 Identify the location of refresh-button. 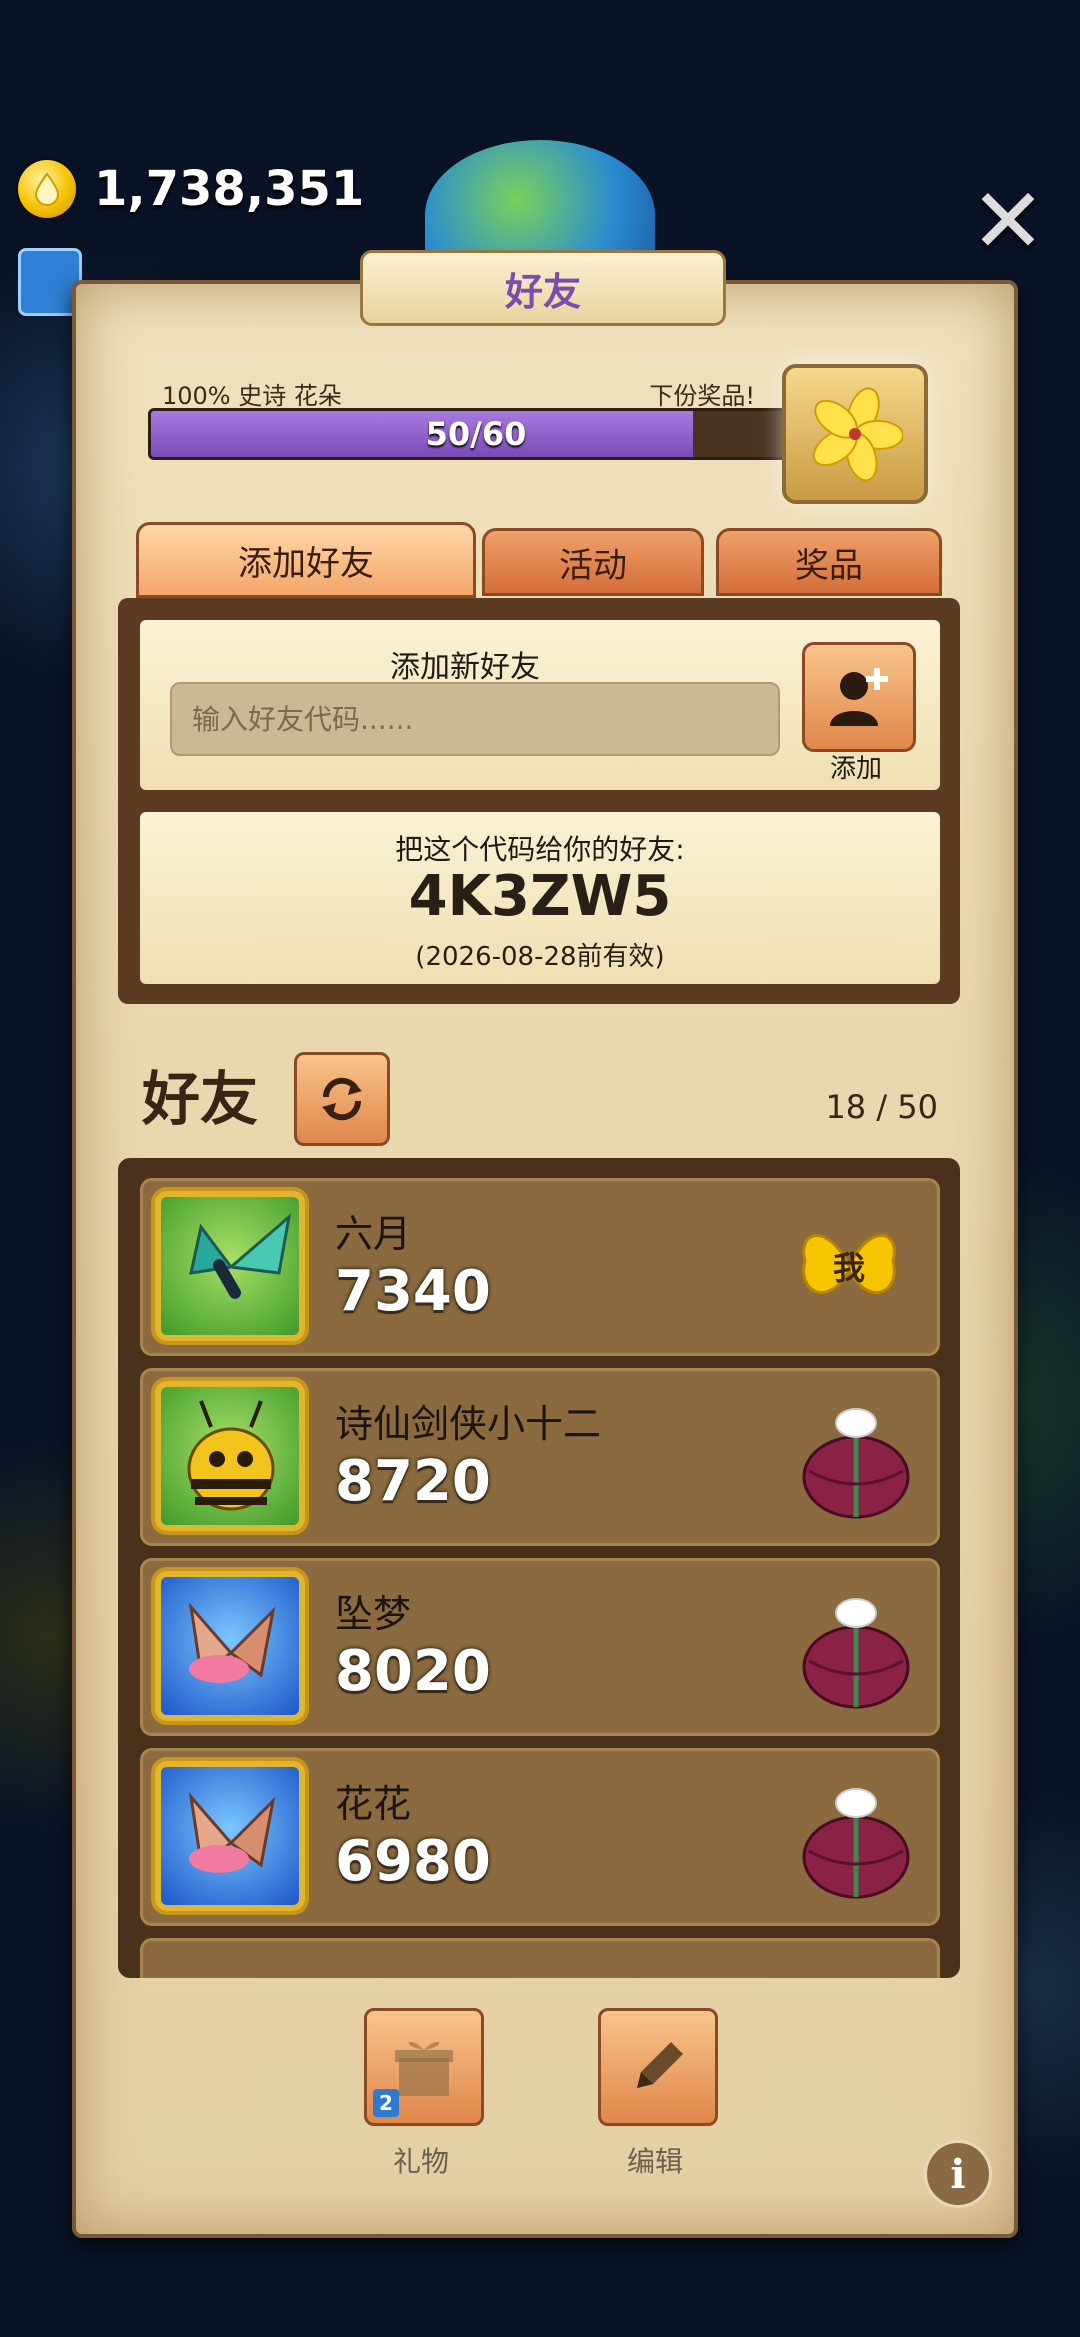
(342, 1099).